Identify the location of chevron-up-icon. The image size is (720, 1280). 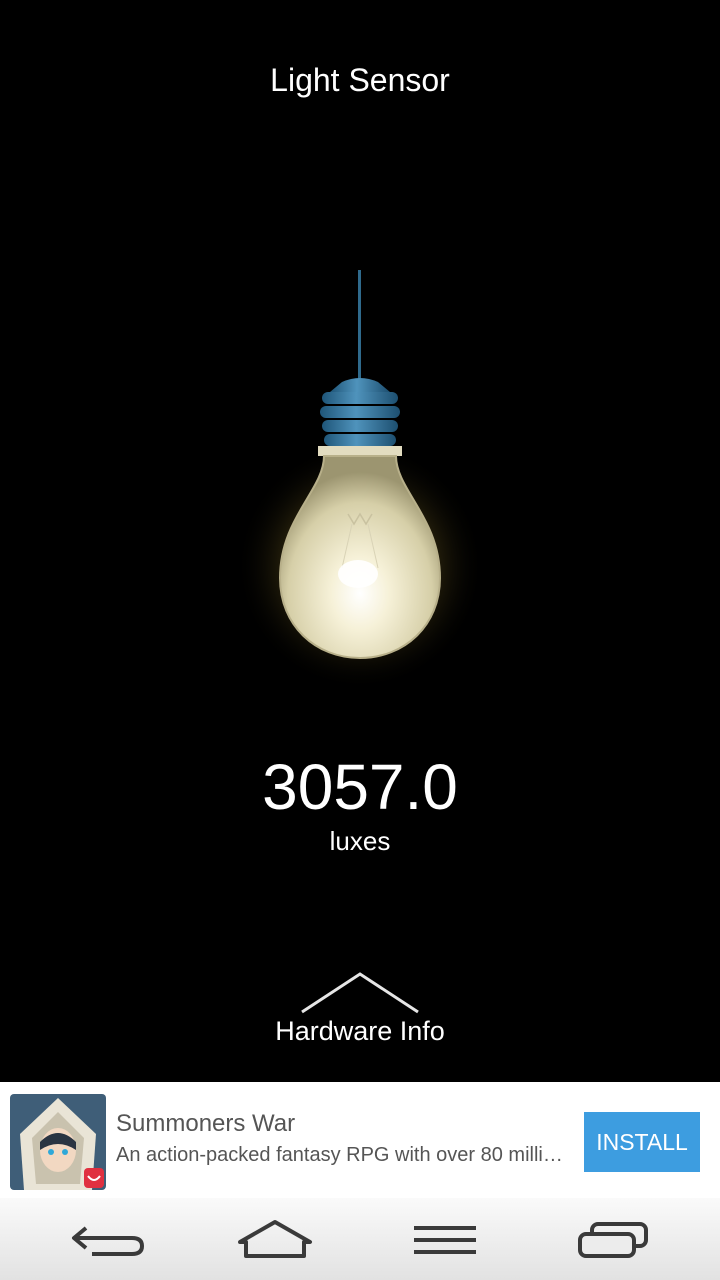
(360, 993).